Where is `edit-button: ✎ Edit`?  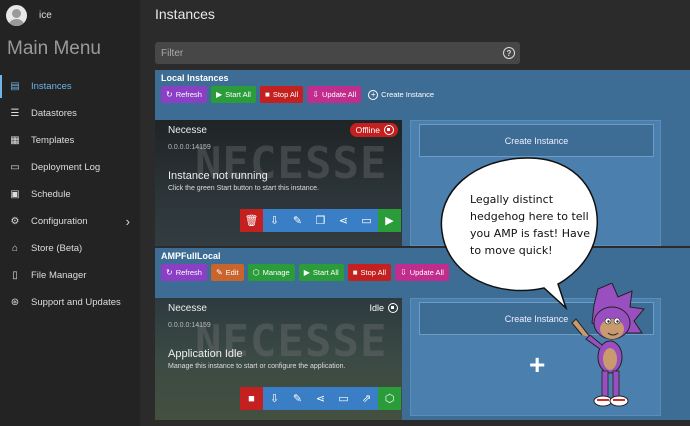
edit-button: ✎ Edit is located at coordinates (227, 272).